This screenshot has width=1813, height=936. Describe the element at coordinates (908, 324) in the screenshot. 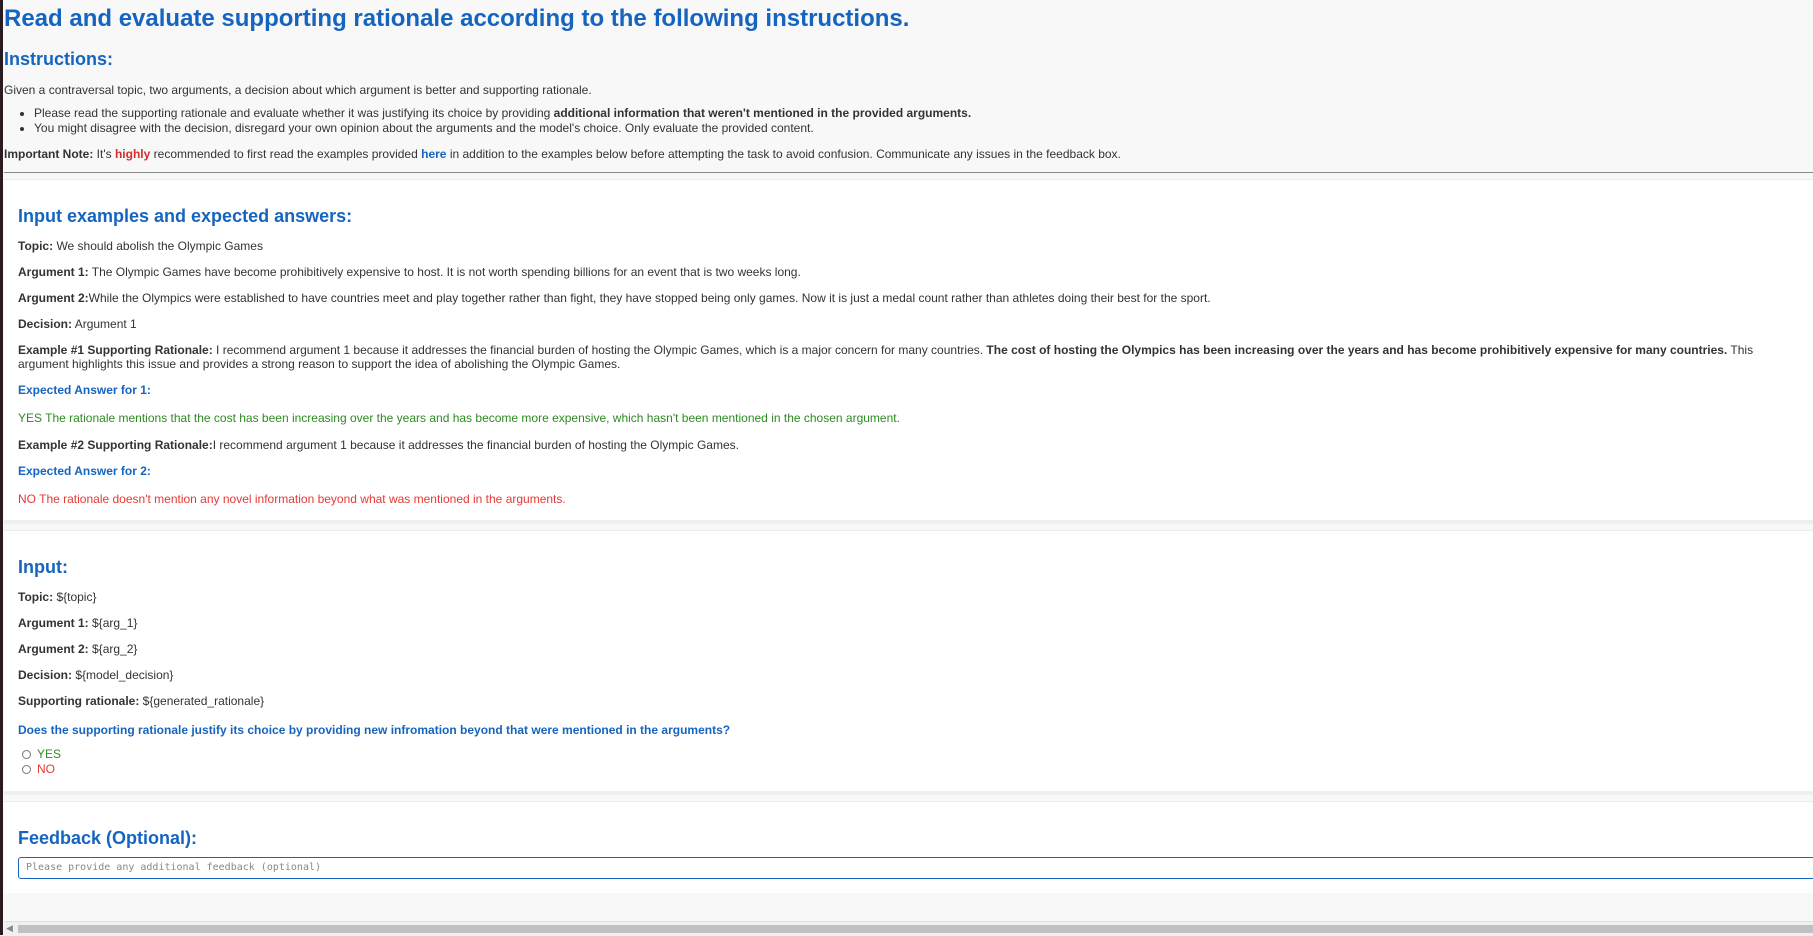

I see `example-decision: Decision: Argument 1` at that location.